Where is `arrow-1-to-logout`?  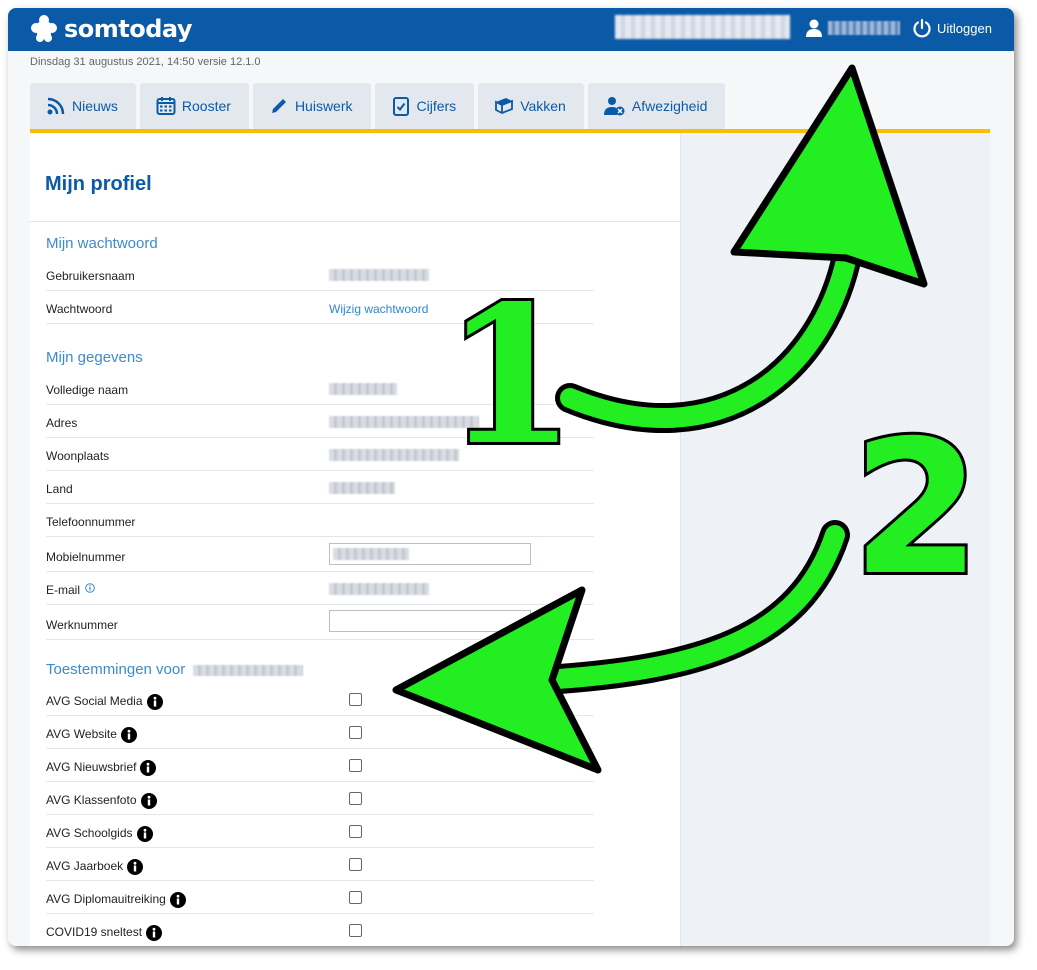
arrow-1-to-logout is located at coordinates (741, 248).